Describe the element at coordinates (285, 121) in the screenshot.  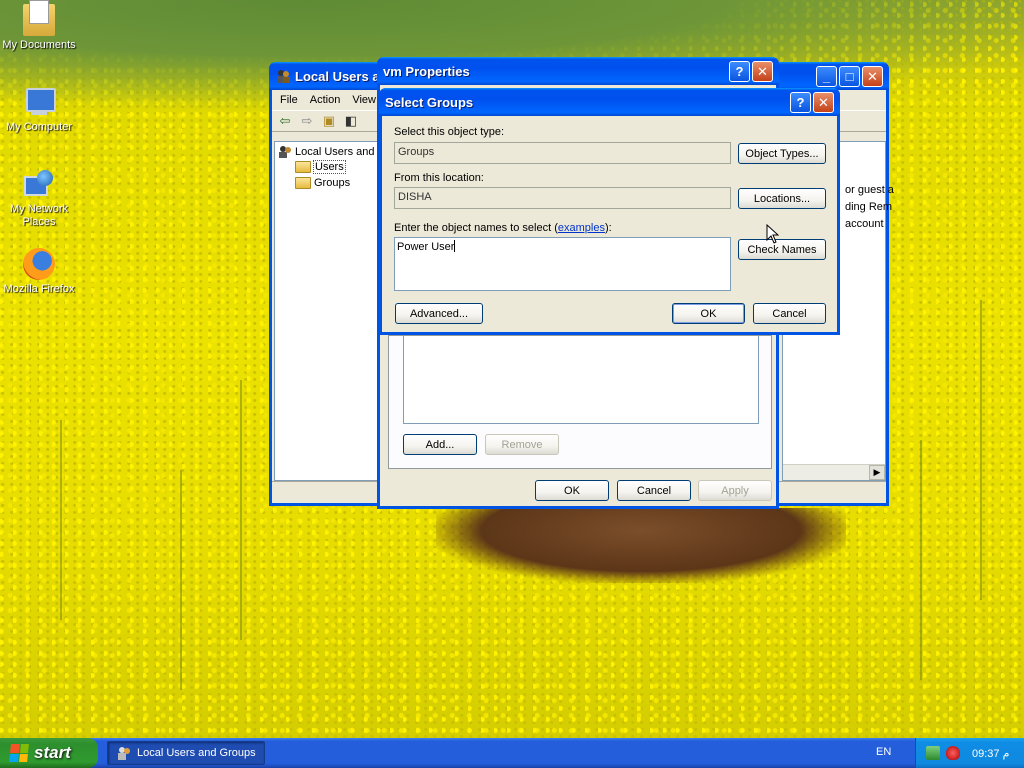
I see `back-arrow-icon: ⇦` at that location.